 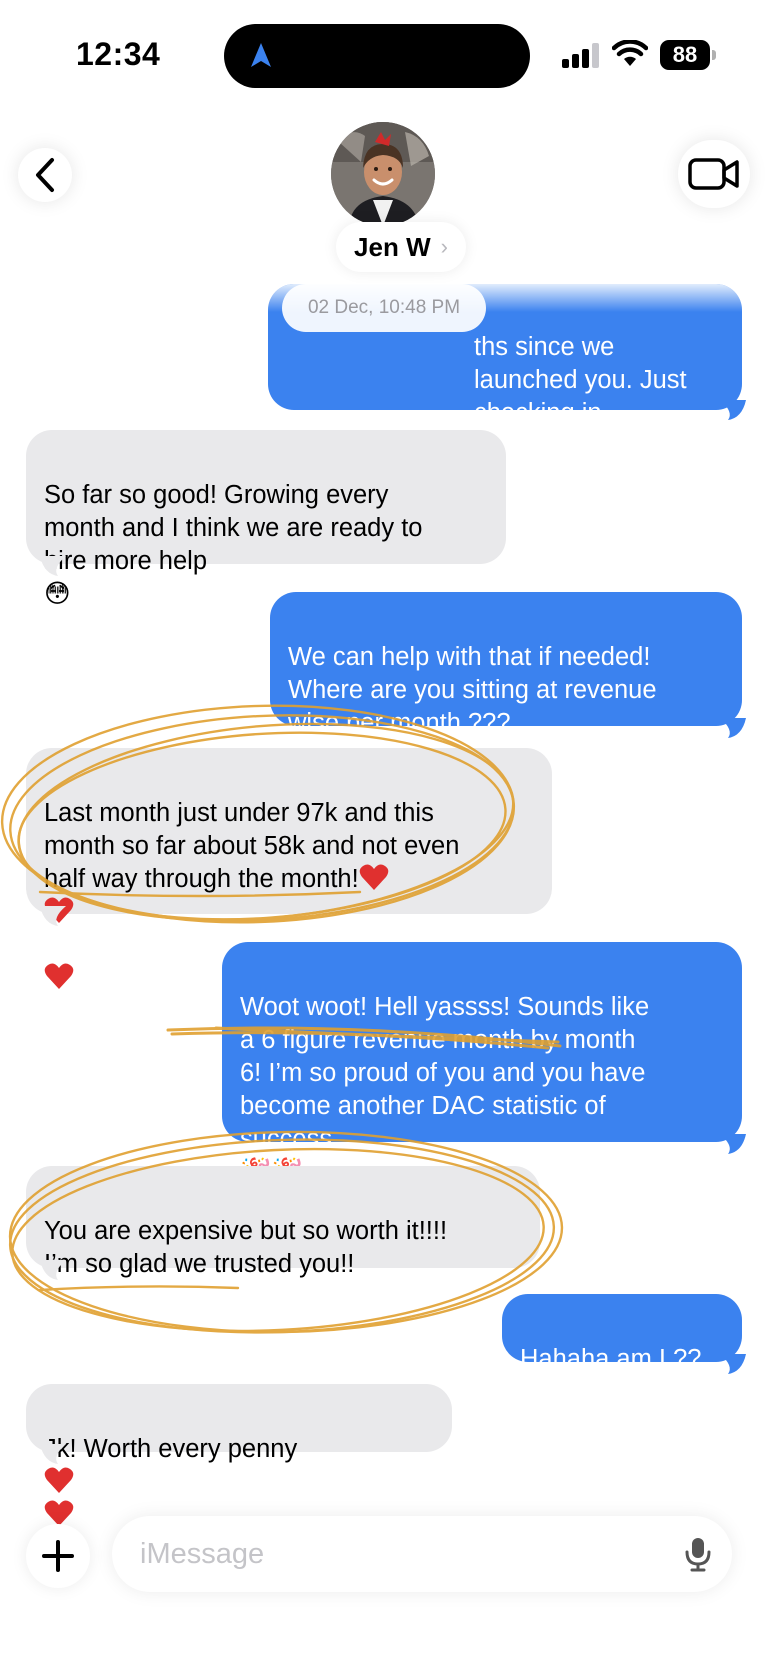 I want to click on message-bubble-outgoing: Hahaha am I ??, so click(x=622, y=1333).